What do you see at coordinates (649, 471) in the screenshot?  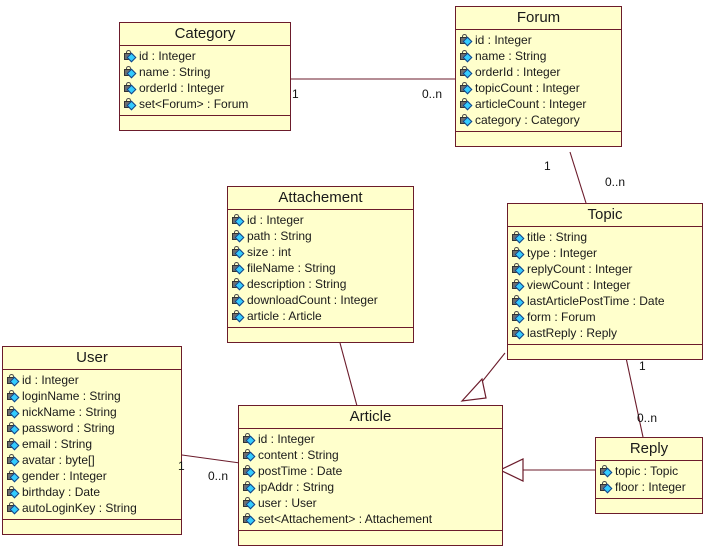 I see `attribute-row: topic : Topic` at bounding box center [649, 471].